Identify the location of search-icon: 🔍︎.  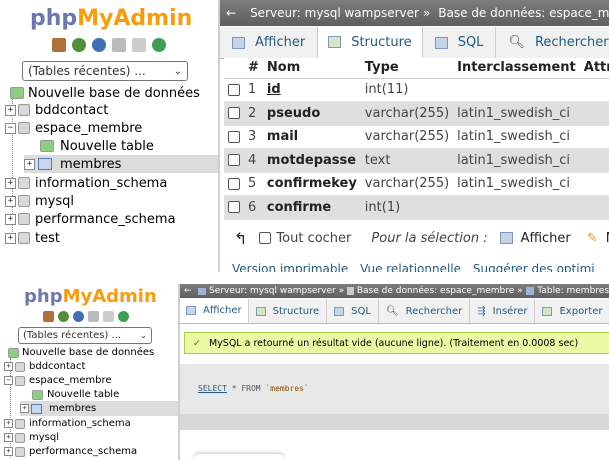
(516, 42).